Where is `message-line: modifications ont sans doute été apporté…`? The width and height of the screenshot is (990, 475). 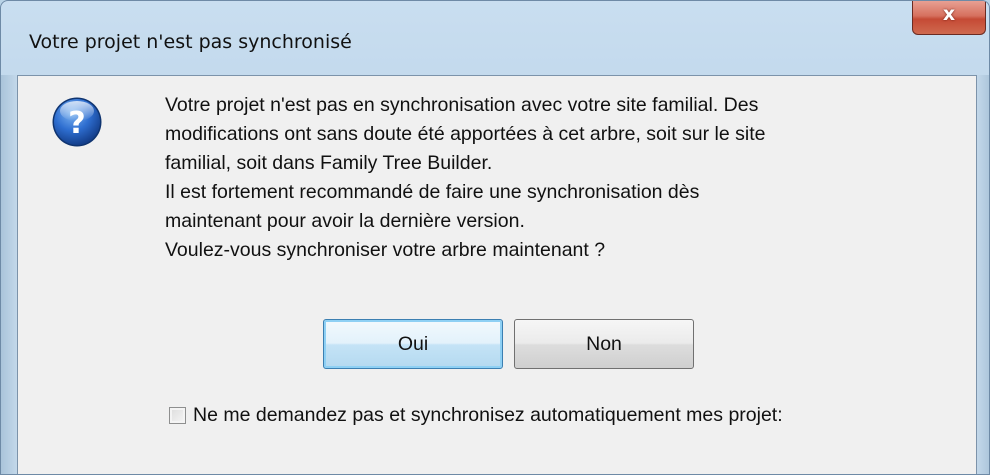
message-line: modifications ont sans doute été apporté… is located at coordinates (465, 134).